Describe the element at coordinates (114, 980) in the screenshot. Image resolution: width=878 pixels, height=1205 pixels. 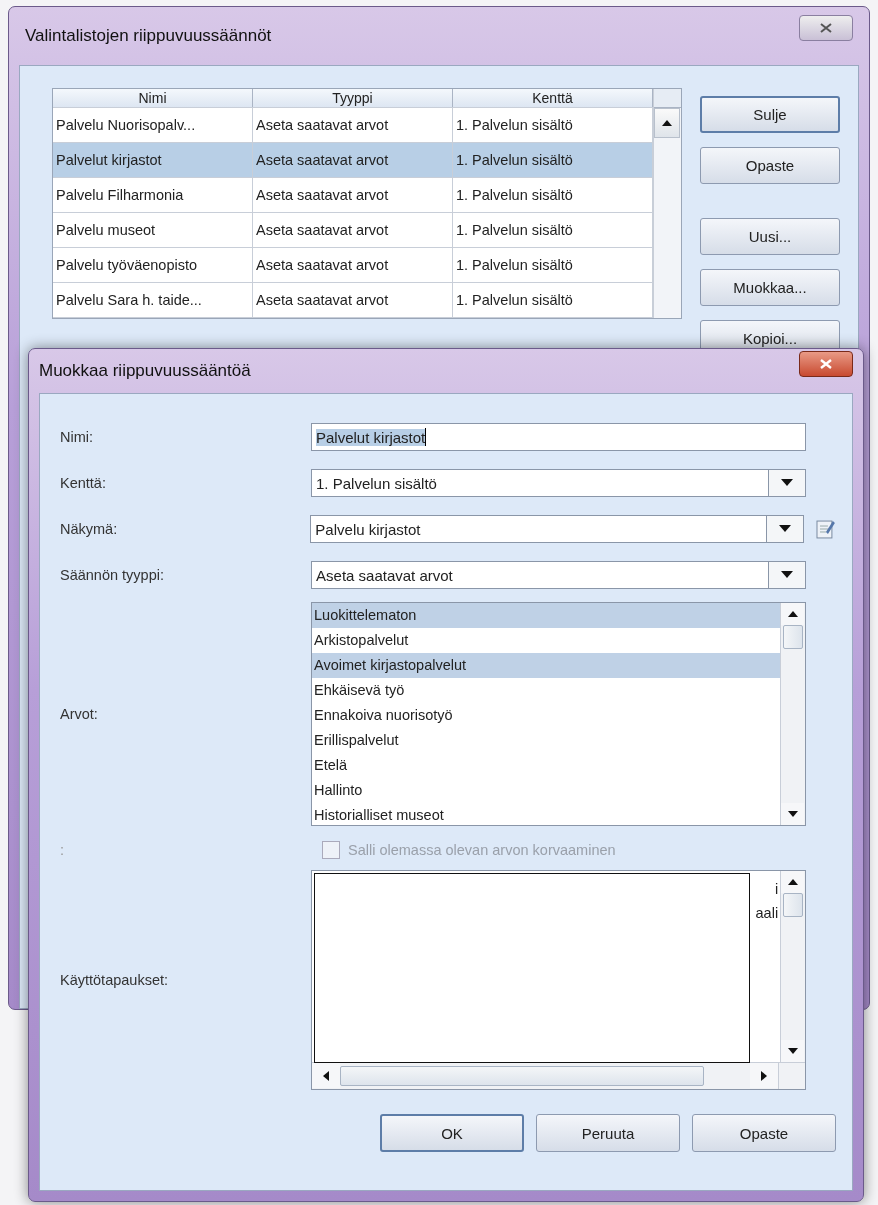
I see `field-label: Käyttötapaukset:` at that location.